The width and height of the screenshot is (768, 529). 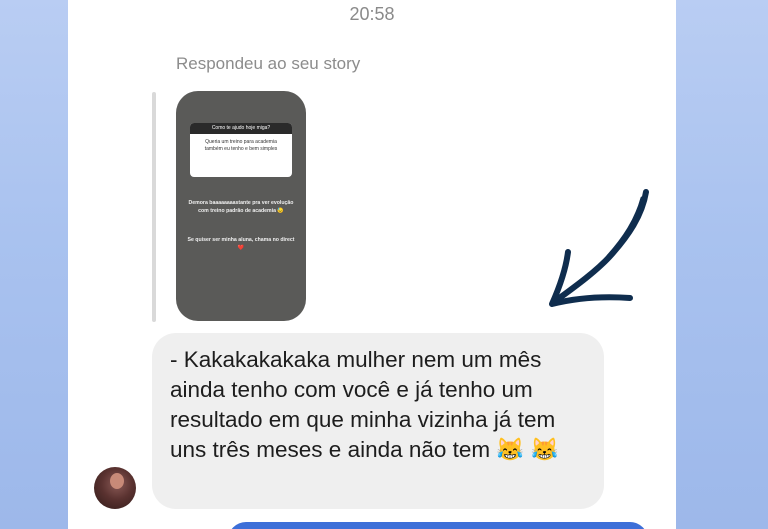 I want to click on story-reply-label: Respondeu ao seu story, so click(x=268, y=63).